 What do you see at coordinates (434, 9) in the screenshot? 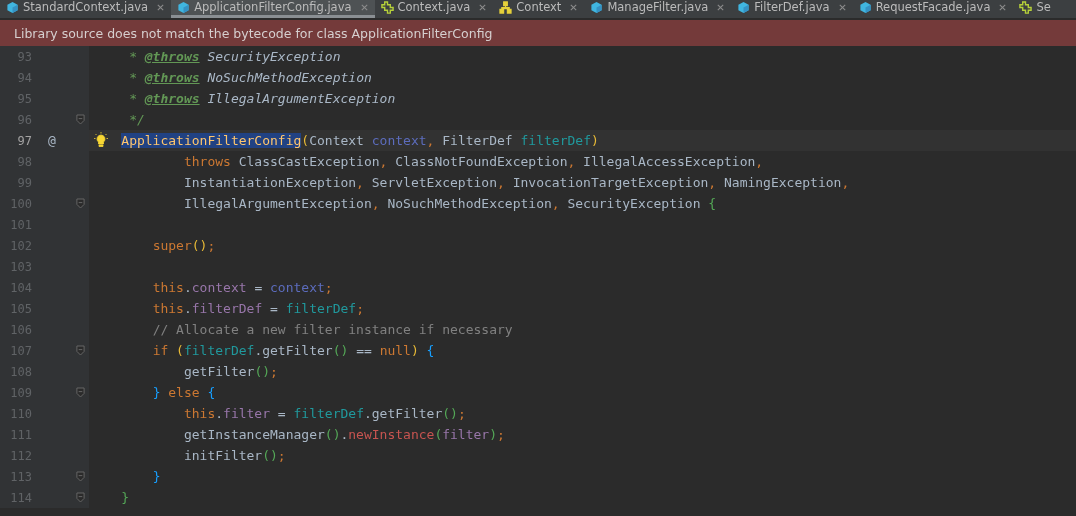
I see `editor-tab: Context.java` at bounding box center [434, 9].